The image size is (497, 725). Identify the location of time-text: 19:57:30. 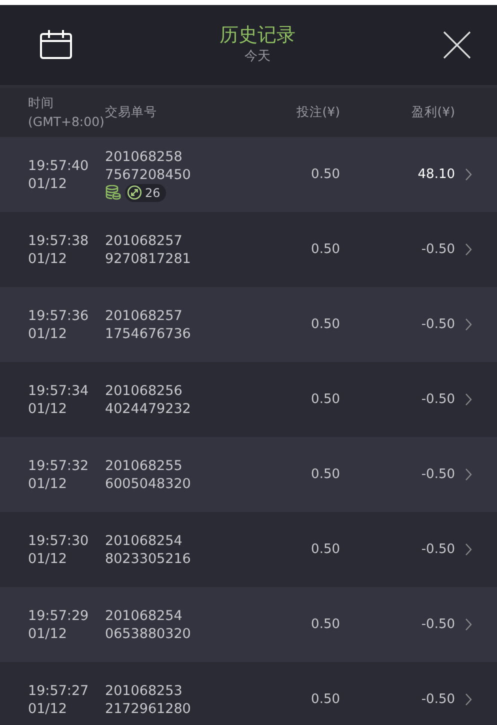
(59, 541).